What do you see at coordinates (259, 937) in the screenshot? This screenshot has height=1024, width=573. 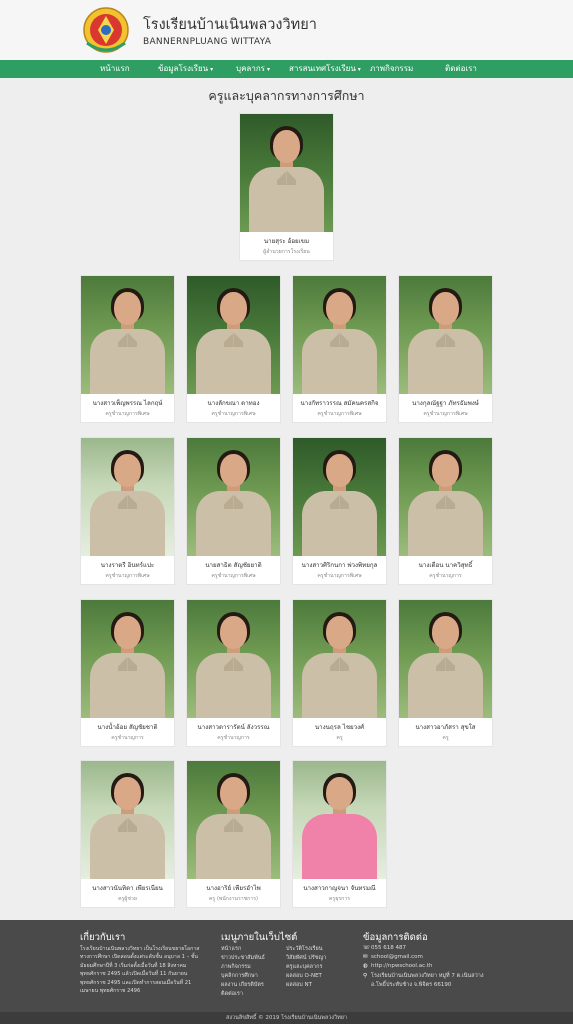 I see `footer-menu-title: เมนูภายในเว็บไซต์` at bounding box center [259, 937].